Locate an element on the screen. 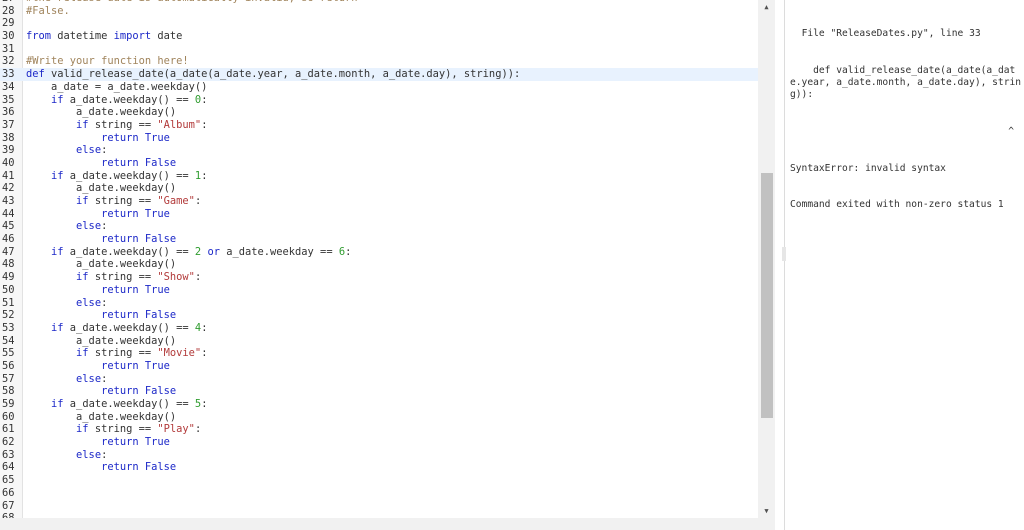  code-line: 28 #False. is located at coordinates (380, 11).